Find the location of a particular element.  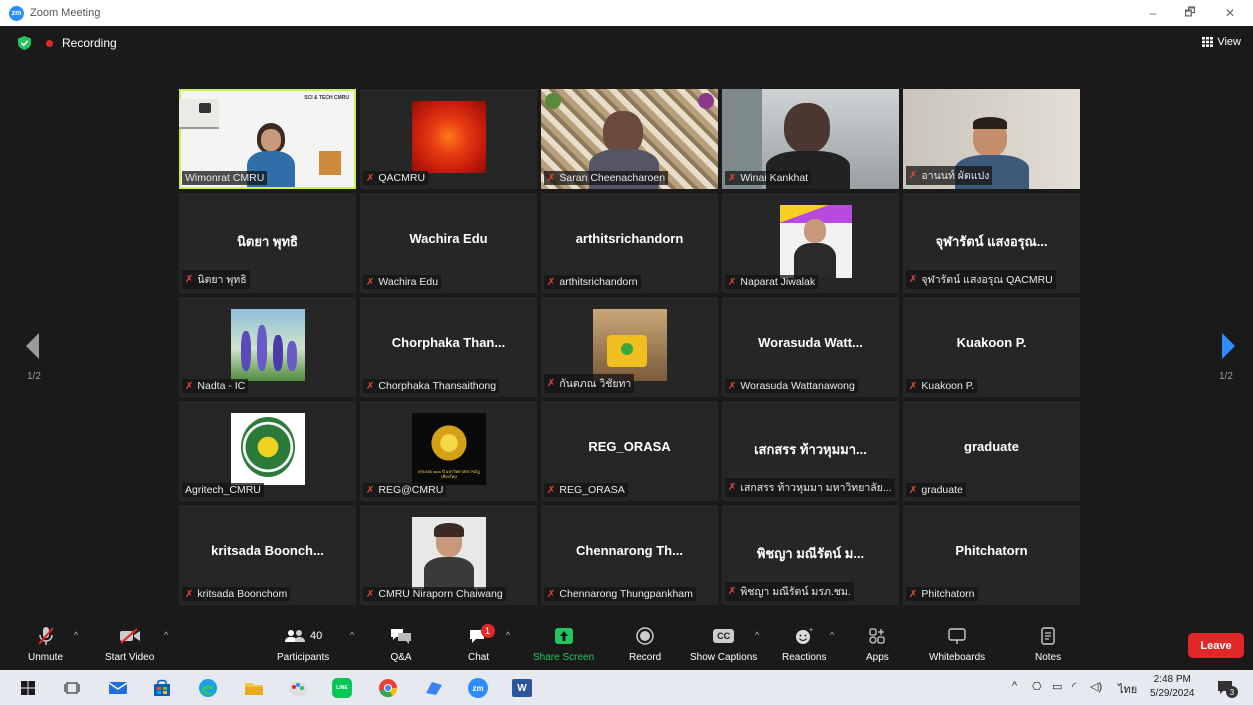

notification-count: 3 is located at coordinates (1232, 692).